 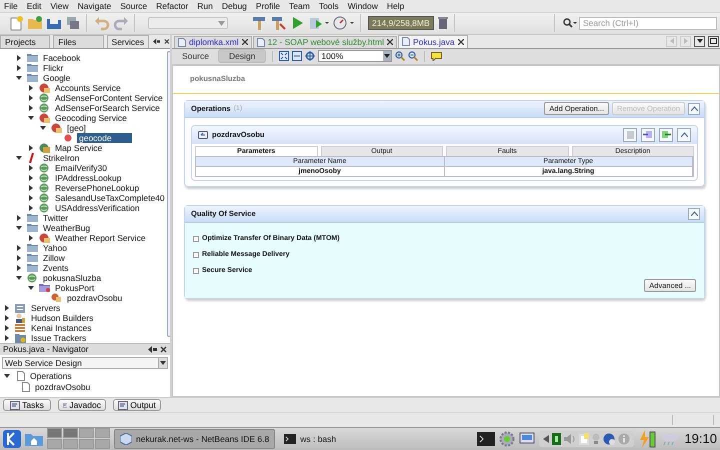 I want to click on new-folder-icon, so click(x=35, y=23).